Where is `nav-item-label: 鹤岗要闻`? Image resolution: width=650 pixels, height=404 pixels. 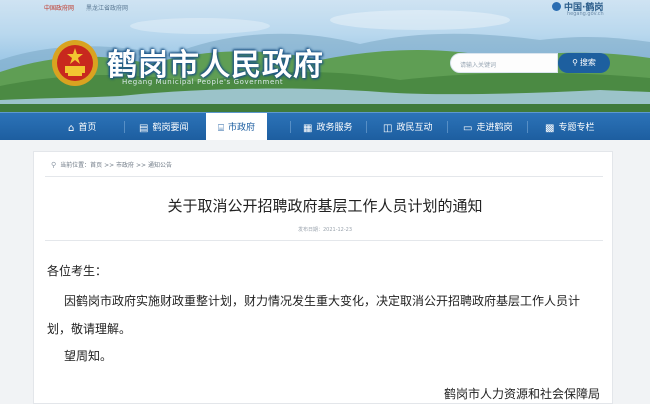 nav-item-label: 鹤岗要闻 is located at coordinates (170, 128).